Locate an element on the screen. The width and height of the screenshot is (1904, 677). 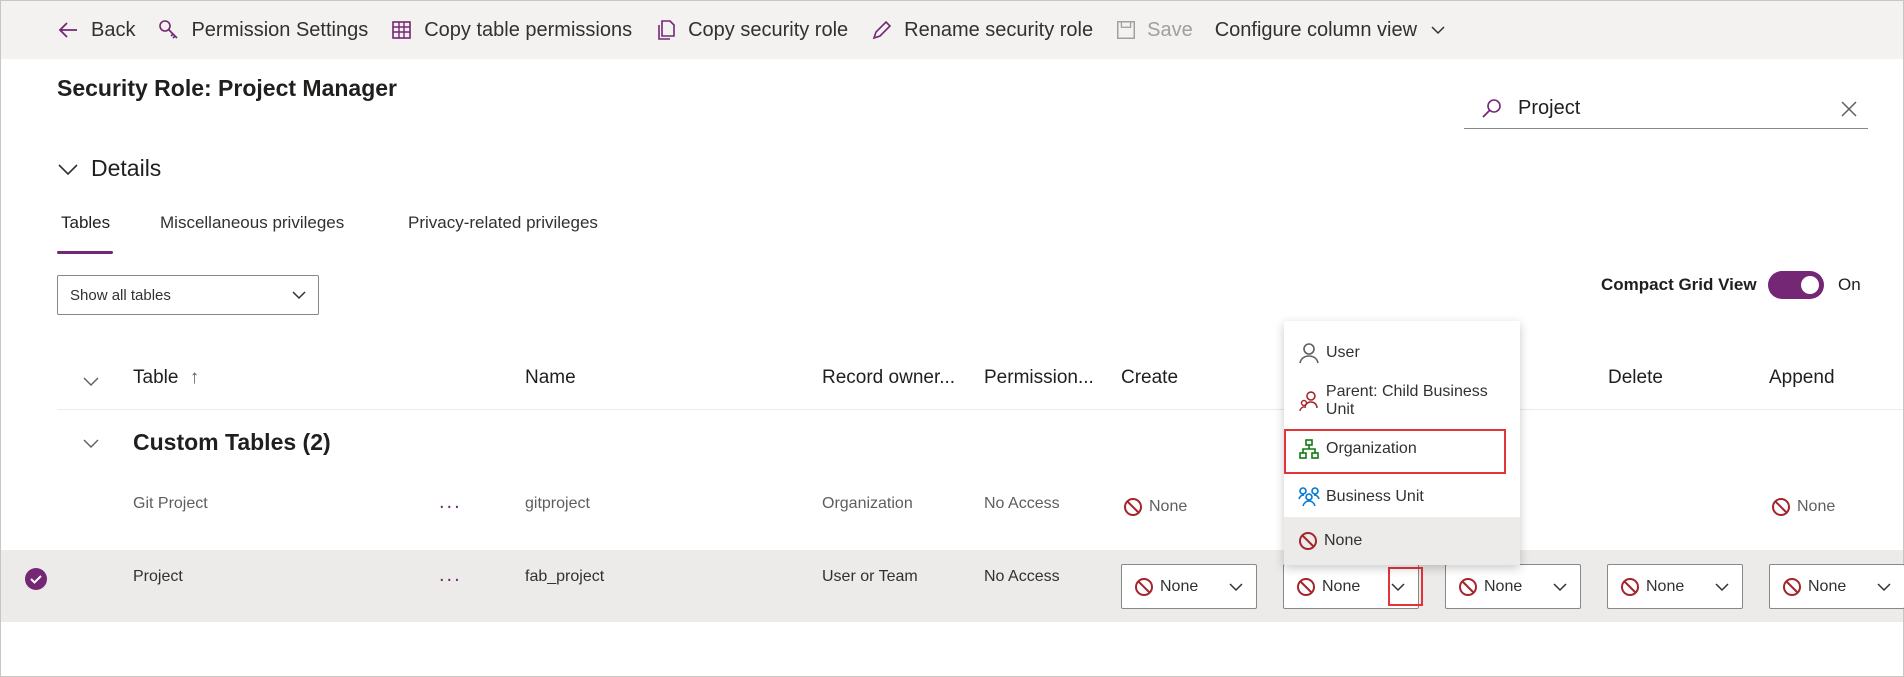
save-icon is located at coordinates (1126, 30).